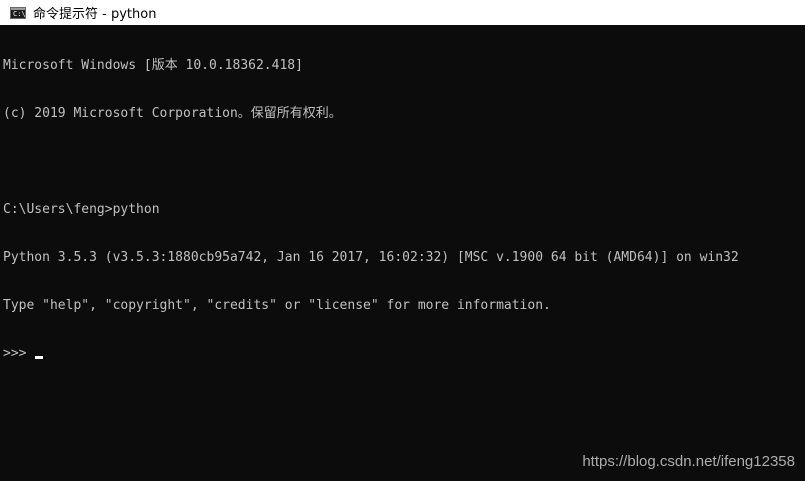 The width and height of the screenshot is (805, 481). I want to click on prompt-line: >>>, so click(403, 354).